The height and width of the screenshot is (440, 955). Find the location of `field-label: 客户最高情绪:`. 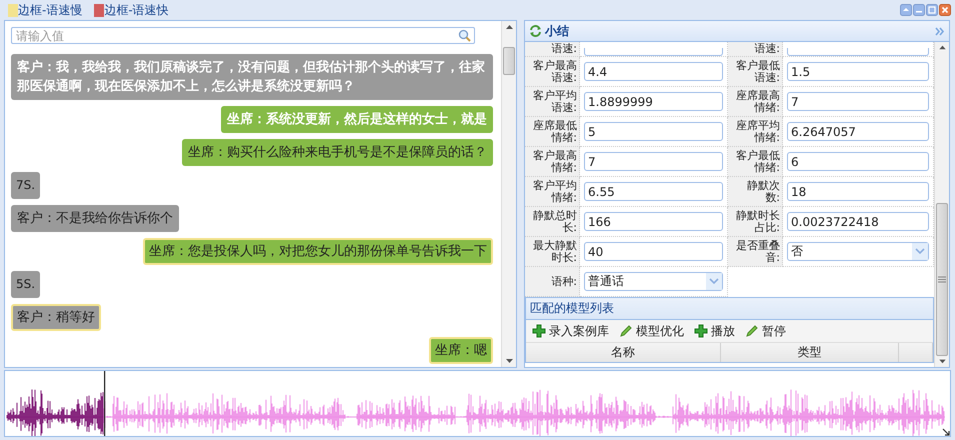

field-label: 客户最高情绪: is located at coordinates (552, 162).